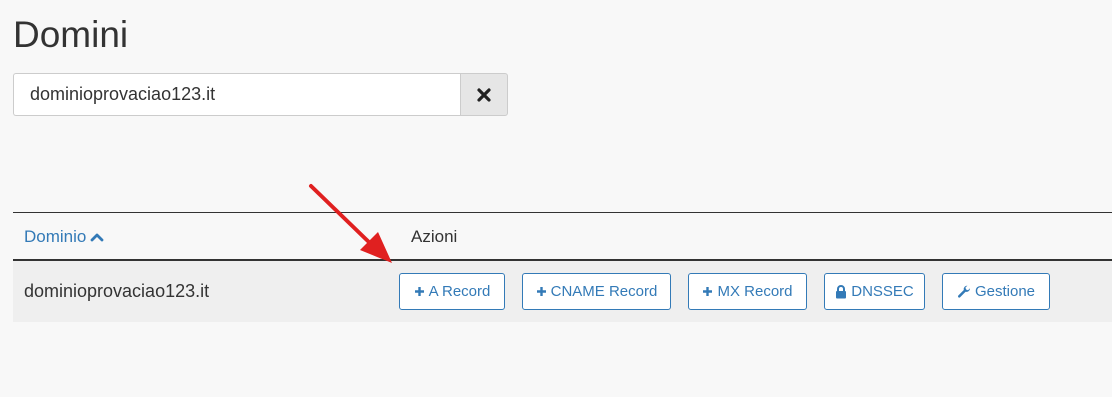 Image resolution: width=1112 pixels, height=397 pixels. Describe the element at coordinates (55, 236) in the screenshot. I see `domain-column-label: Dominio` at that location.